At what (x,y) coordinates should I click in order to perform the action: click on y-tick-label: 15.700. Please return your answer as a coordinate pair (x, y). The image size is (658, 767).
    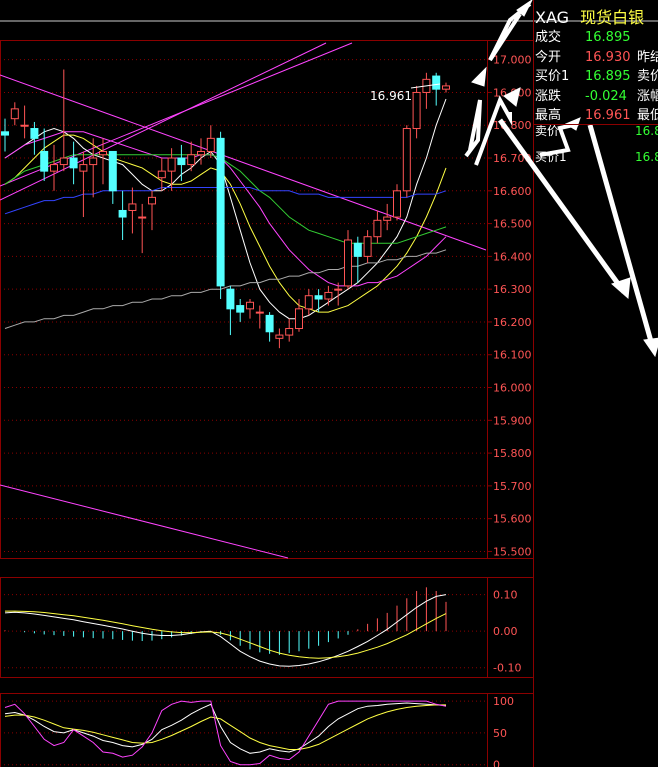
    Looking at the image, I should click on (512, 486).